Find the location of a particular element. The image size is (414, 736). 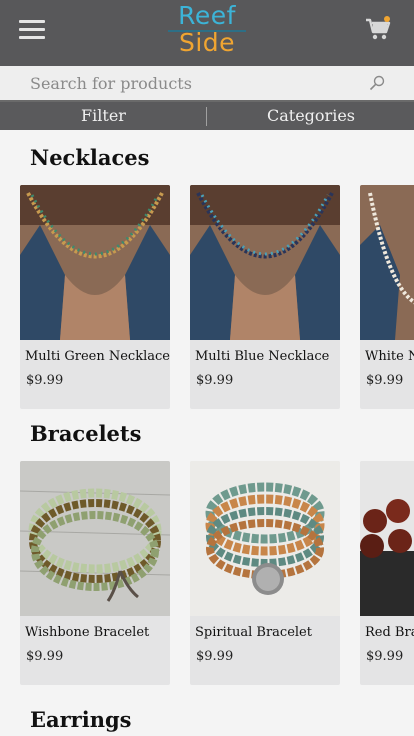

product-card: Spiritual Bracelet $9.99 is located at coordinates (265, 573).